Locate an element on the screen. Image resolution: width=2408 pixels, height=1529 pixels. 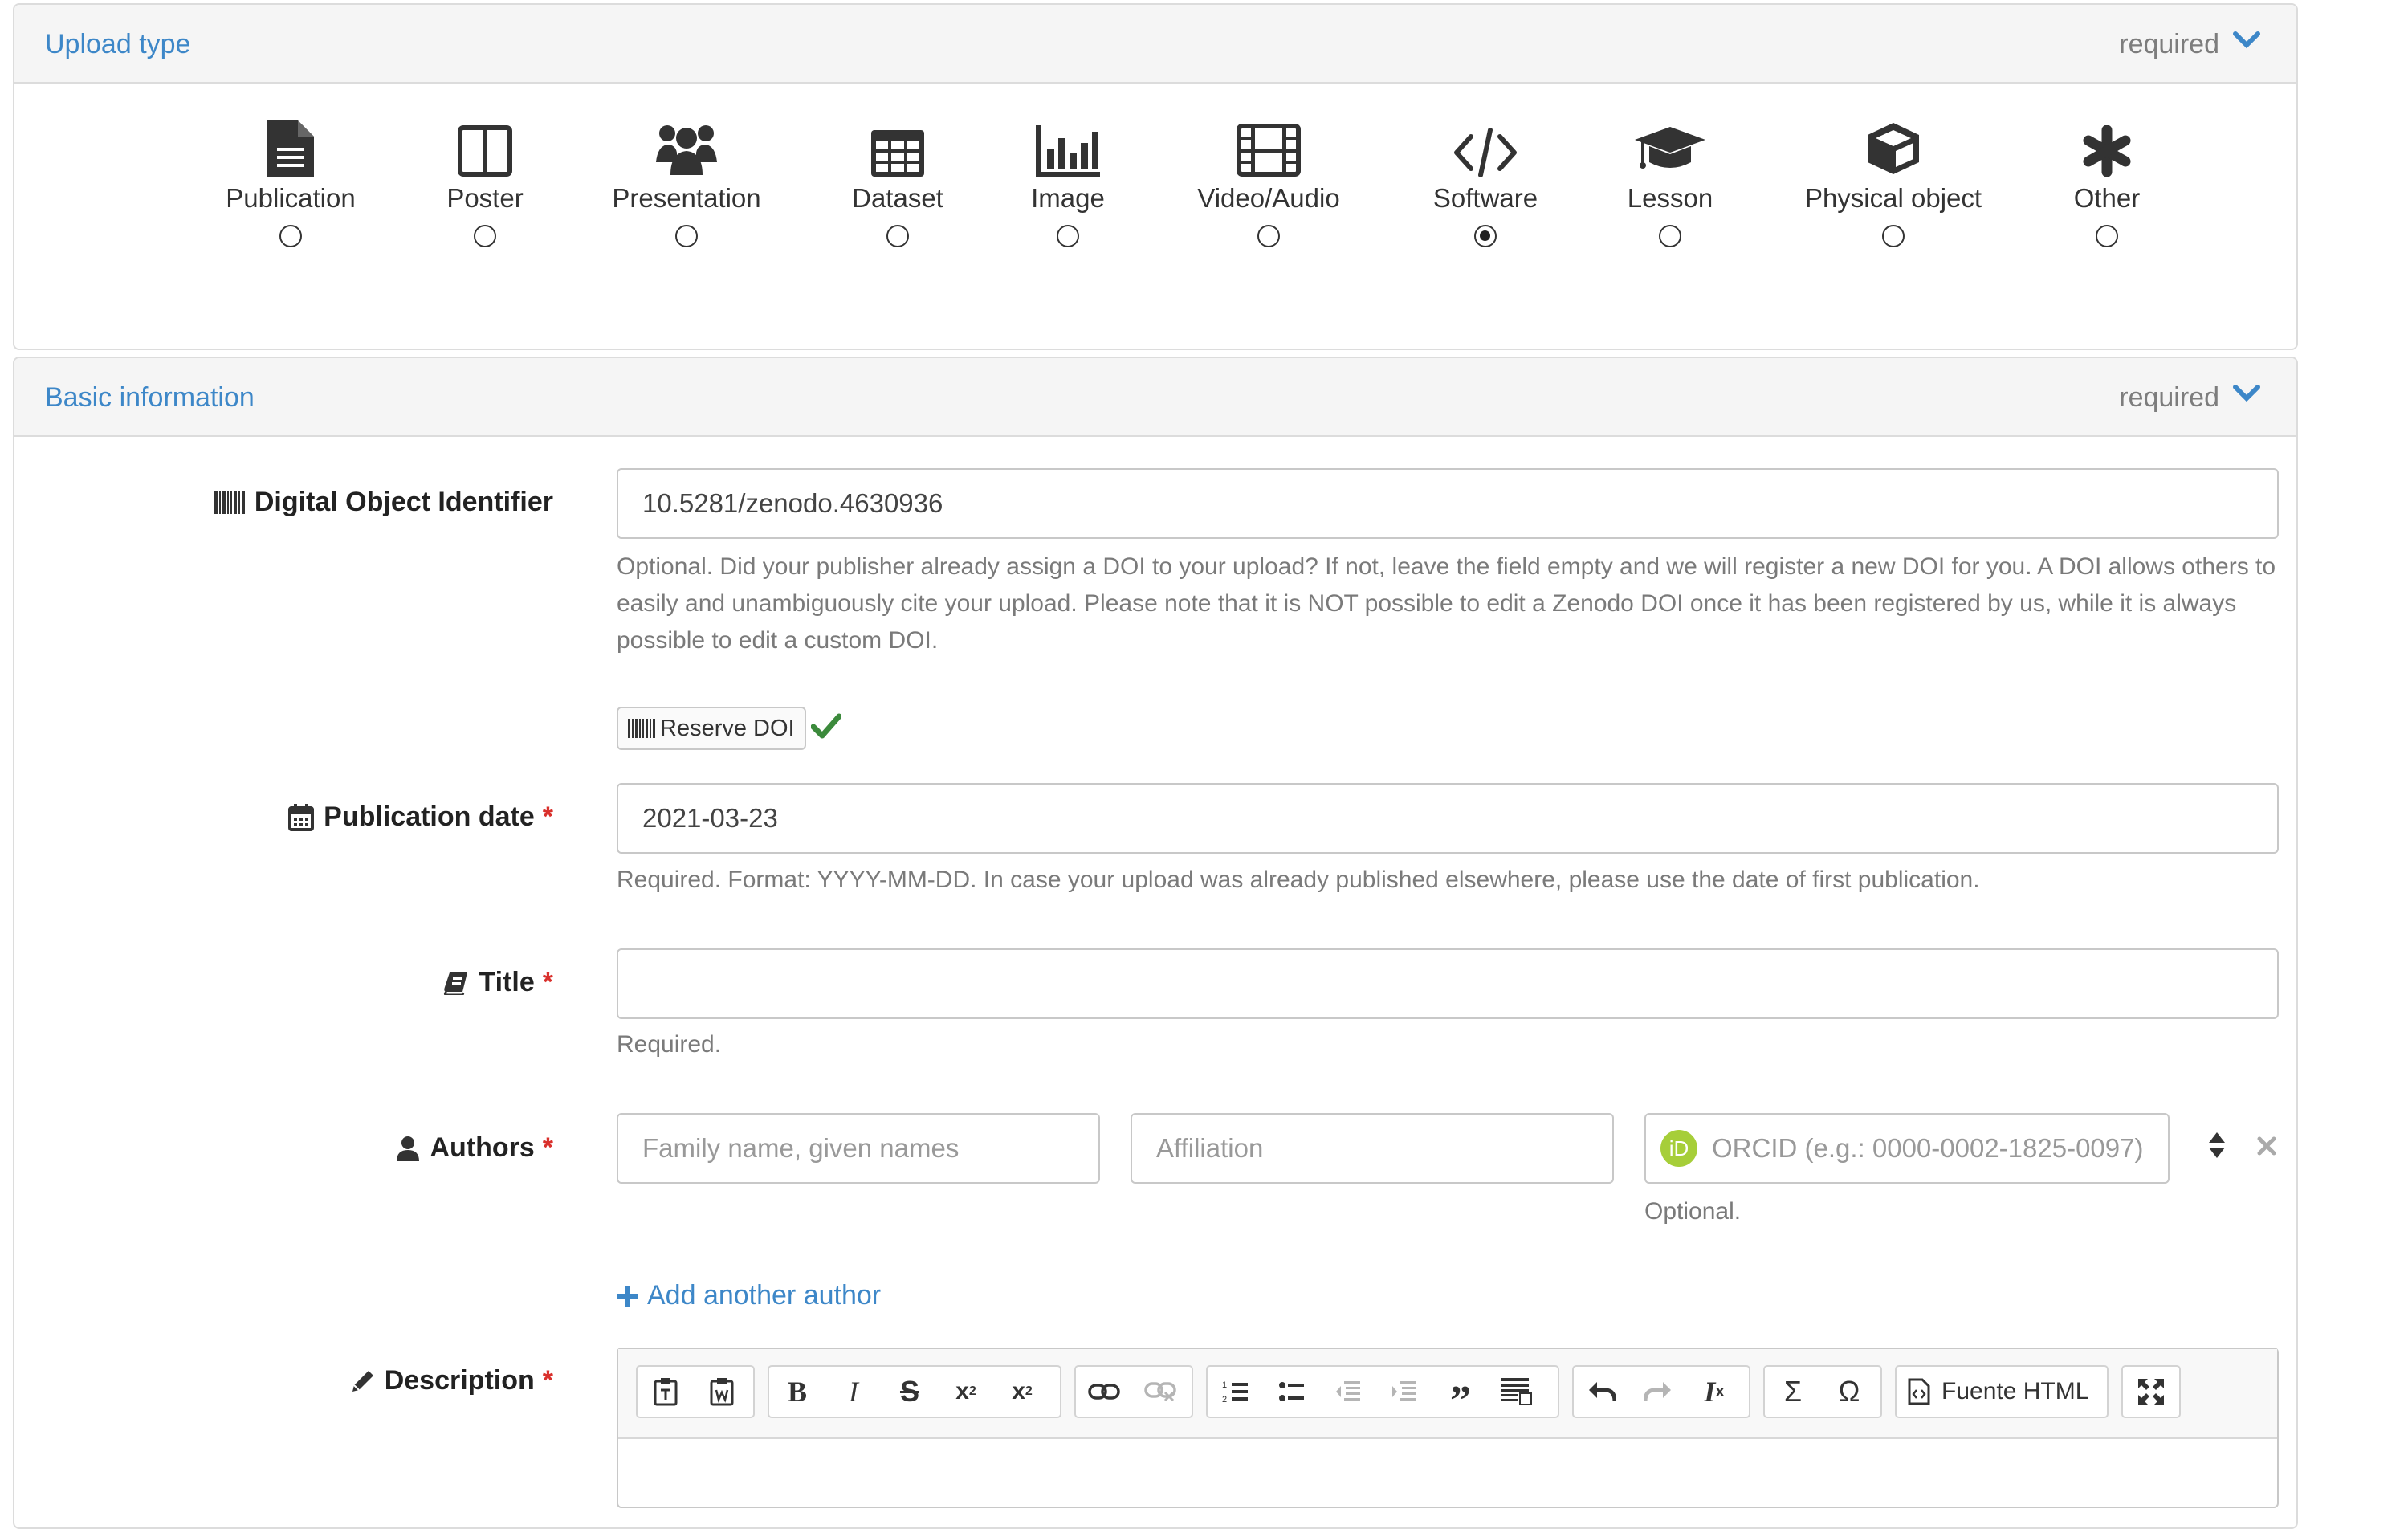
source-html-button: Fuente HTML is located at coordinates (2002, 1391).